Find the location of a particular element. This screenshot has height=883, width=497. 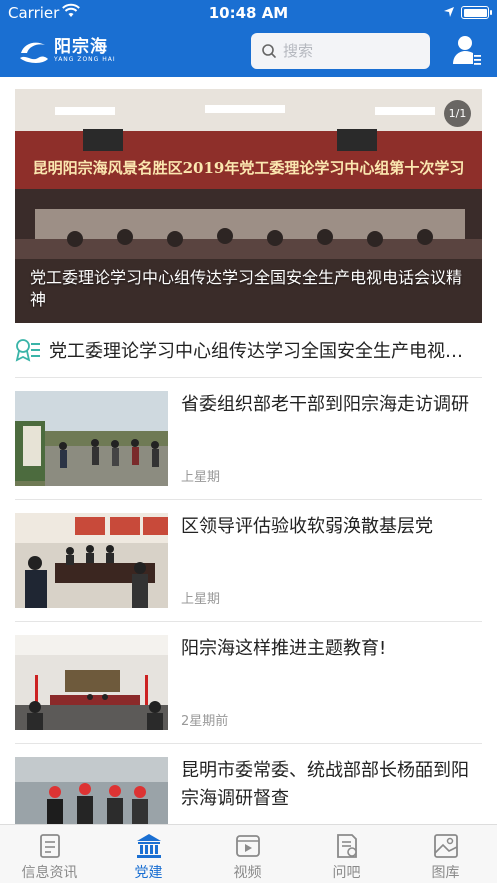

tab-party: 党建 is located at coordinates (148, 854).